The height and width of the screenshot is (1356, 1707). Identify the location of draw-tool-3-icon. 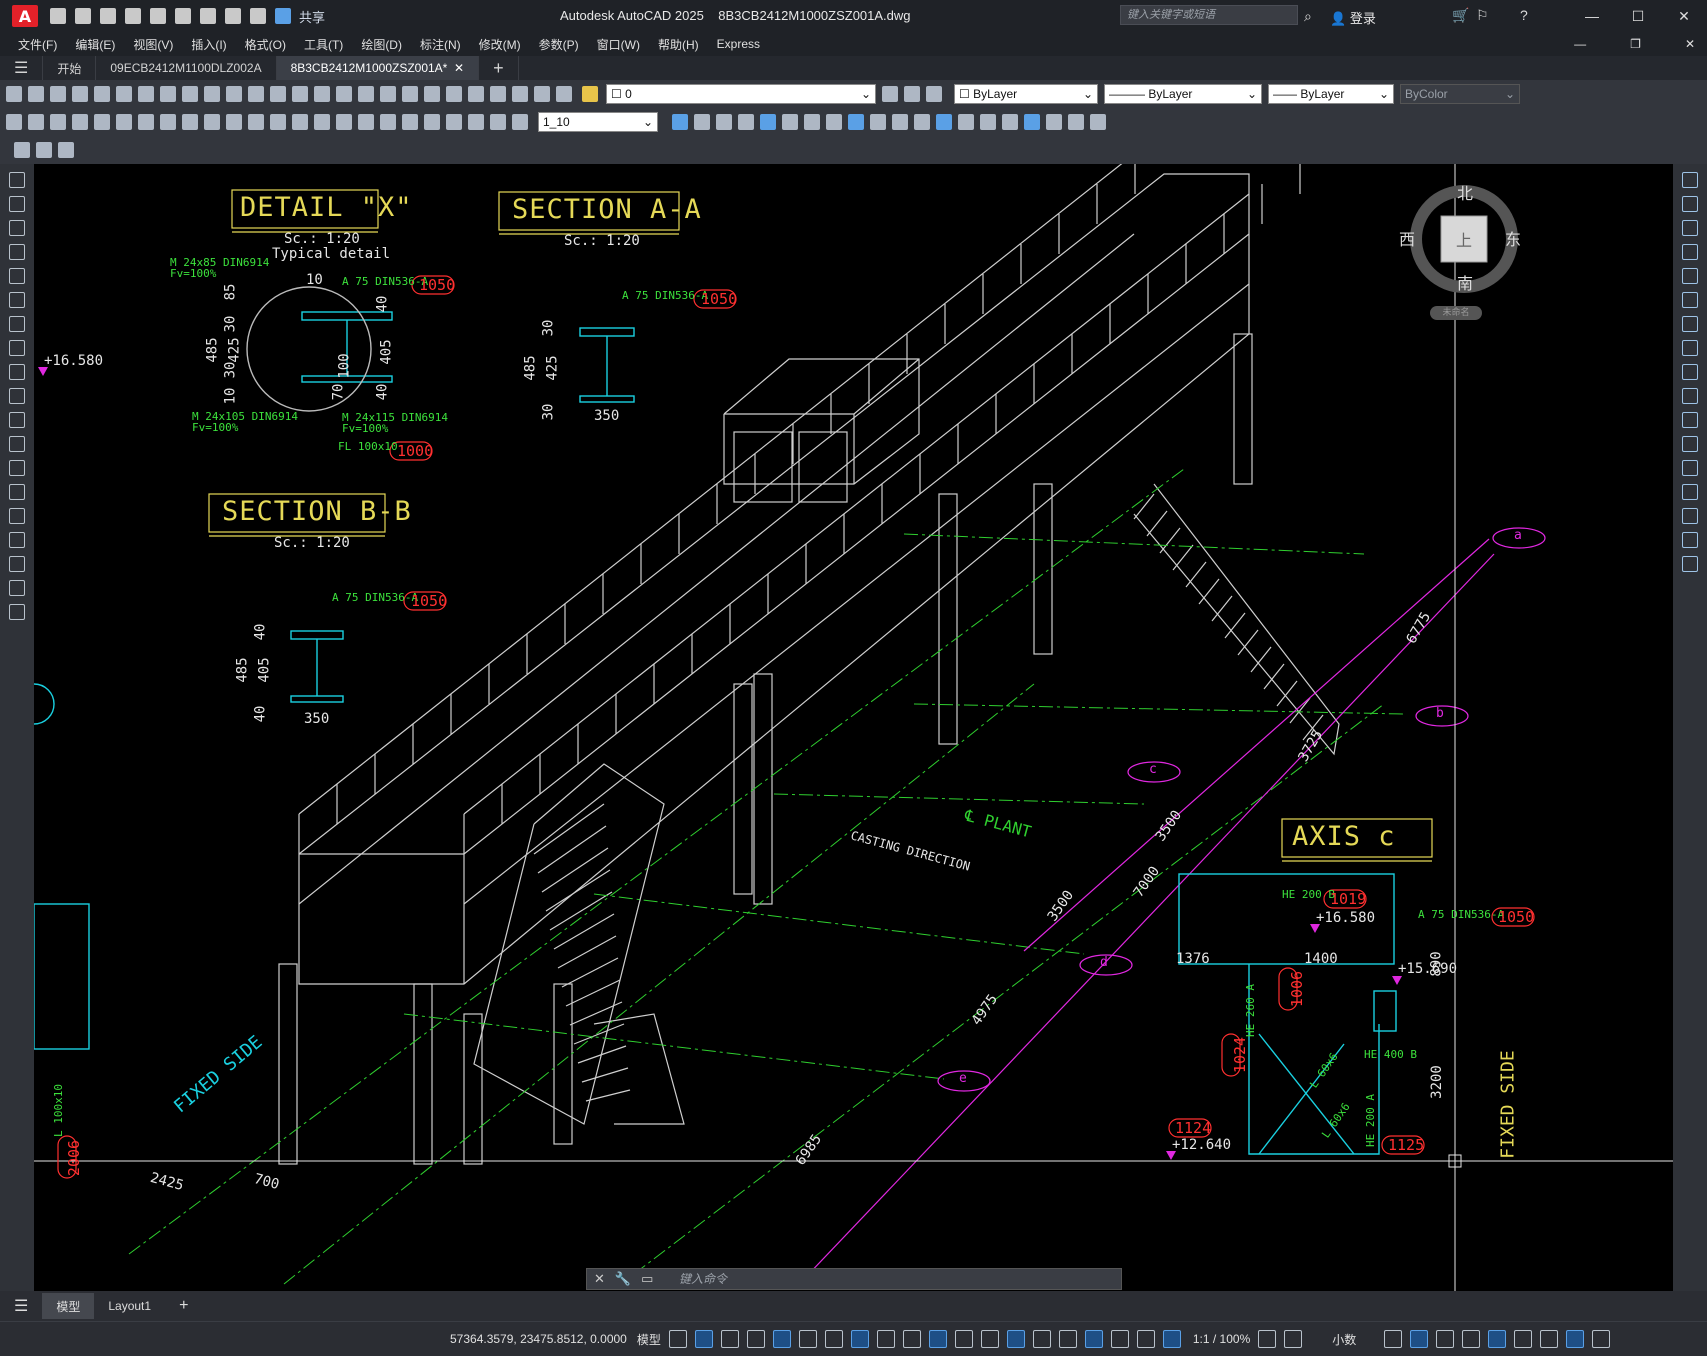
(17, 252).